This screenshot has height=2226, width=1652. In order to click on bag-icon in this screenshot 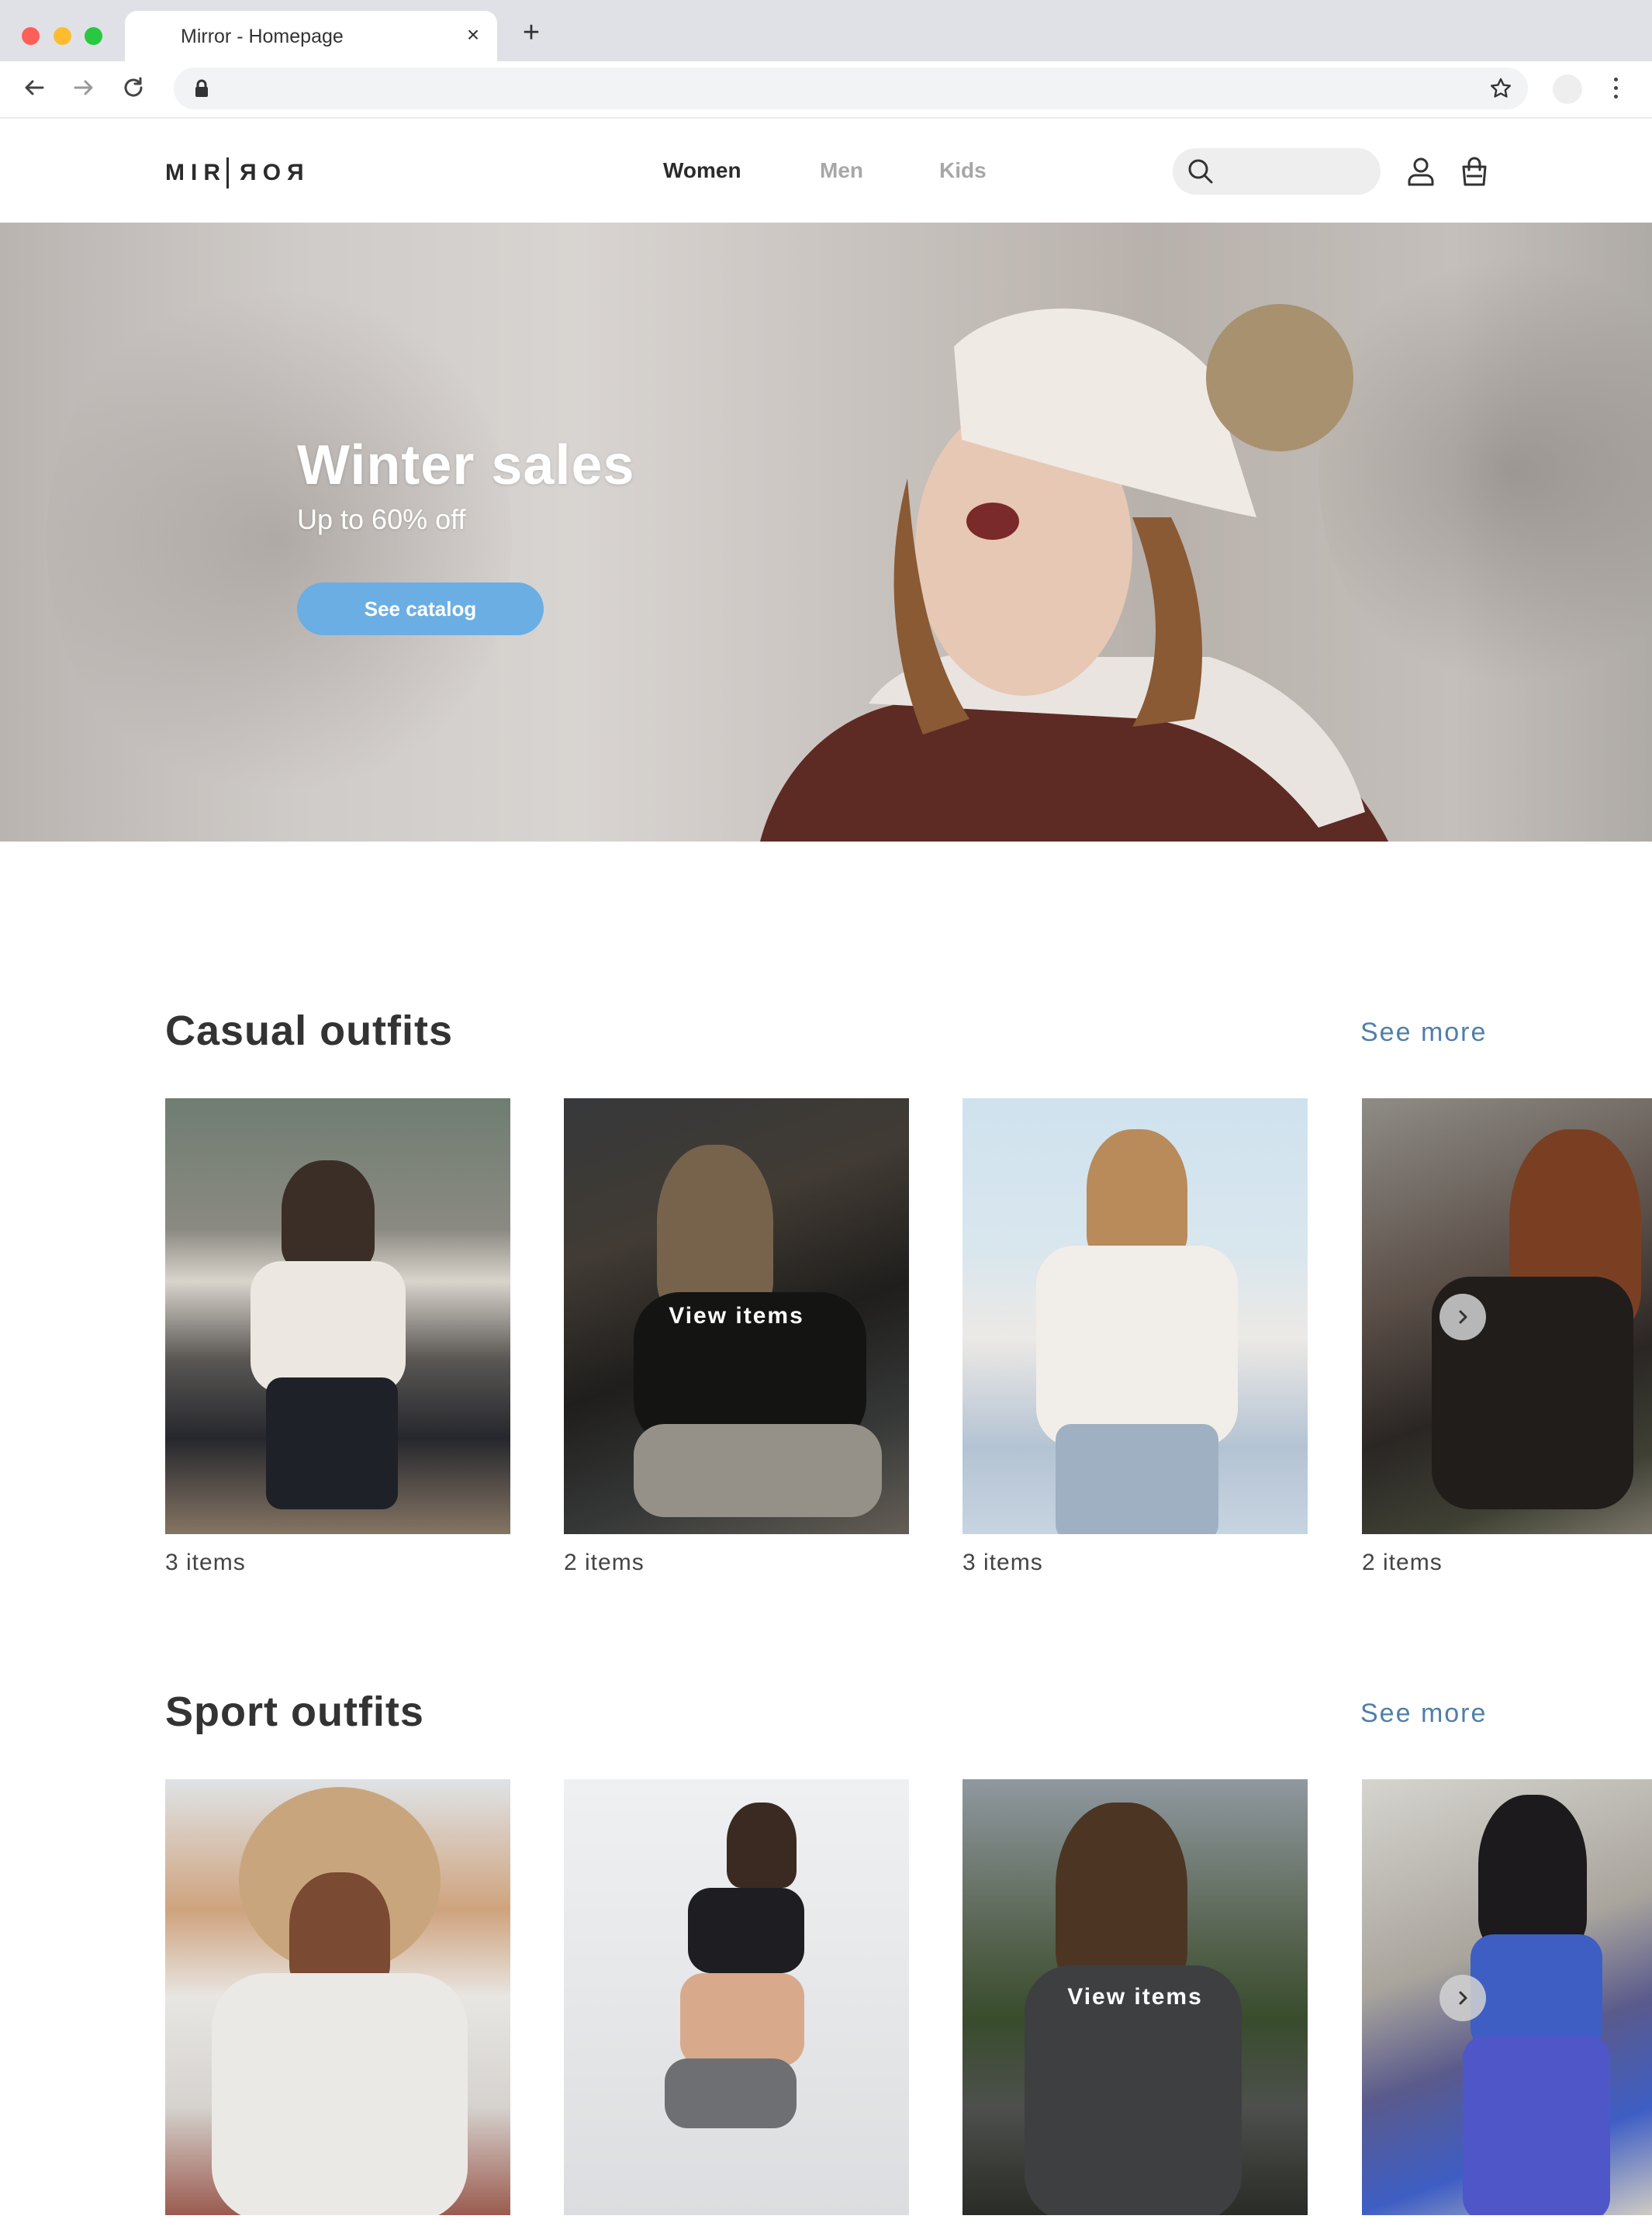, I will do `click(1474, 171)`.